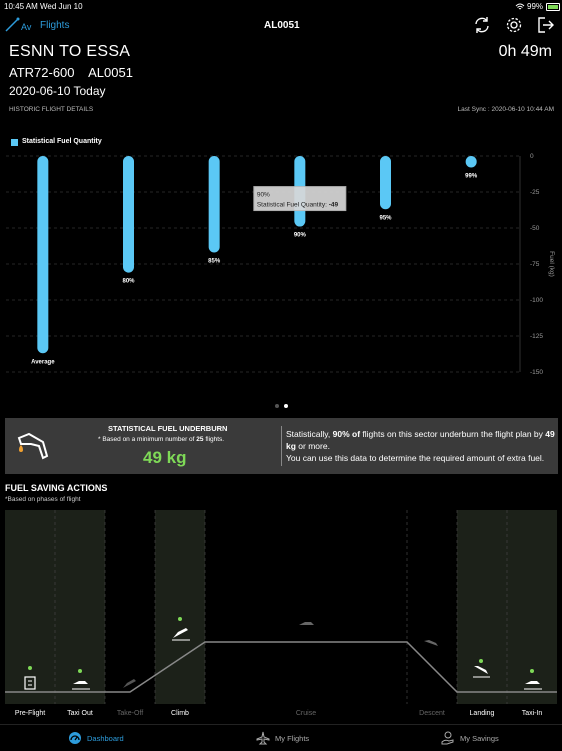 The image size is (562, 751). What do you see at coordinates (70, 51) in the screenshot?
I see `route-title: ESNN TO ESSA` at bounding box center [70, 51].